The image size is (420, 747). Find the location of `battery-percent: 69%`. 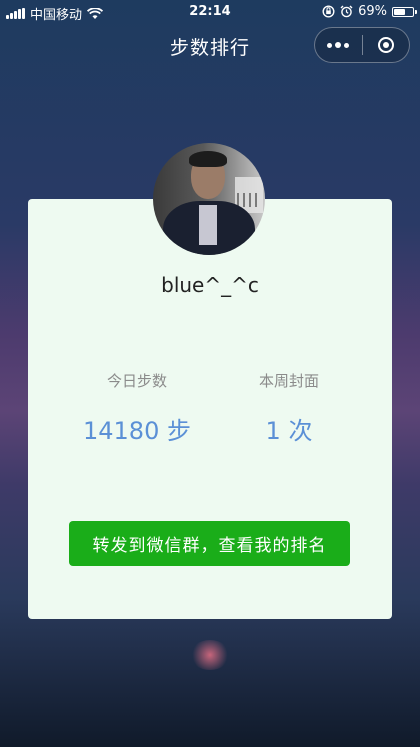

battery-percent: 69% is located at coordinates (372, 11).